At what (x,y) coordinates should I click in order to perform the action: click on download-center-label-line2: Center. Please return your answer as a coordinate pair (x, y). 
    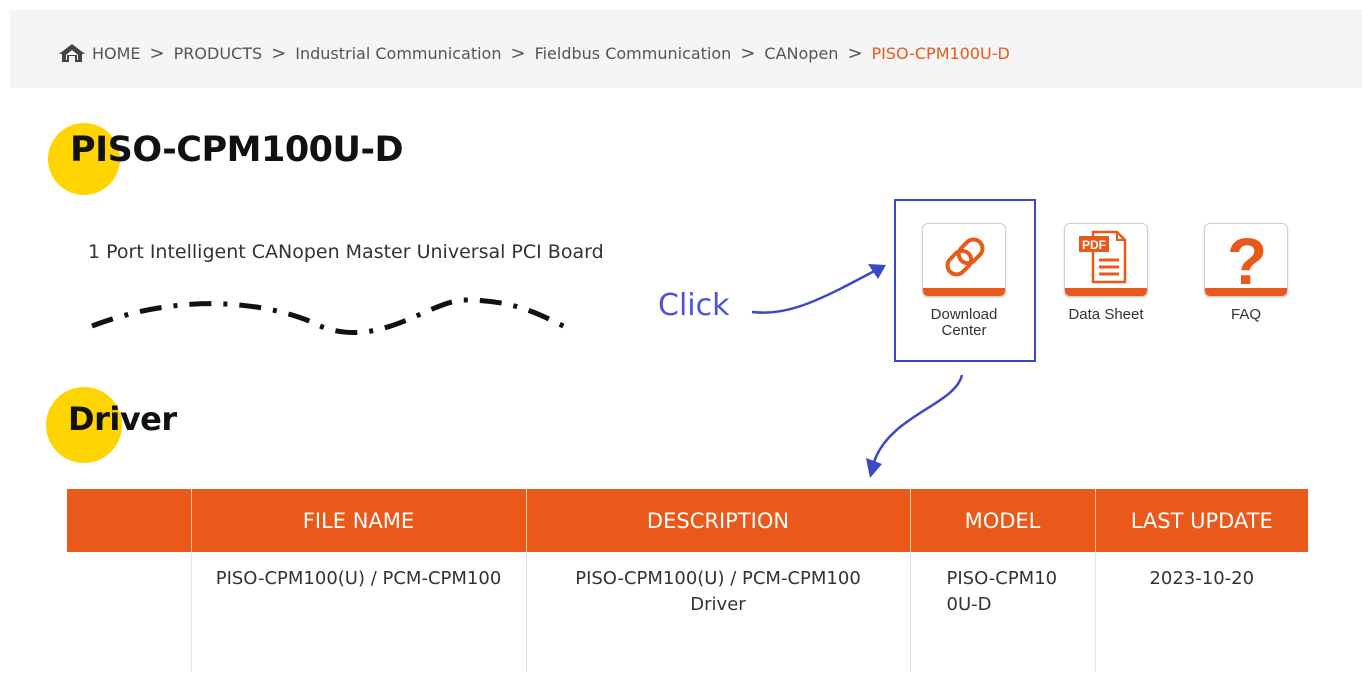
    Looking at the image, I should click on (964, 330).